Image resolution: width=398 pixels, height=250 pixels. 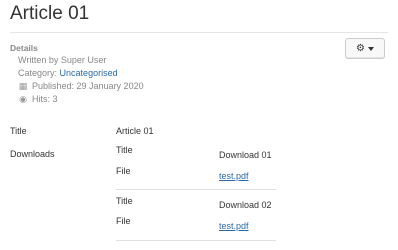 I want to click on category-prefix: Category:, so click(x=38, y=73).